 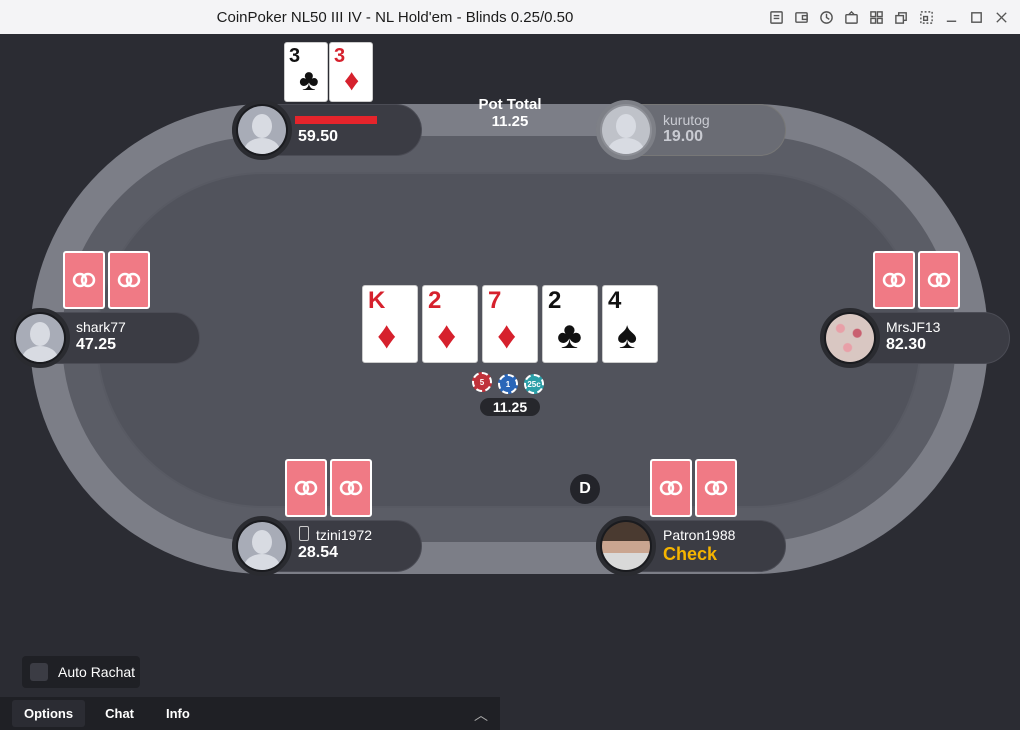 I want to click on chip-25c: 25c, so click(x=534, y=384).